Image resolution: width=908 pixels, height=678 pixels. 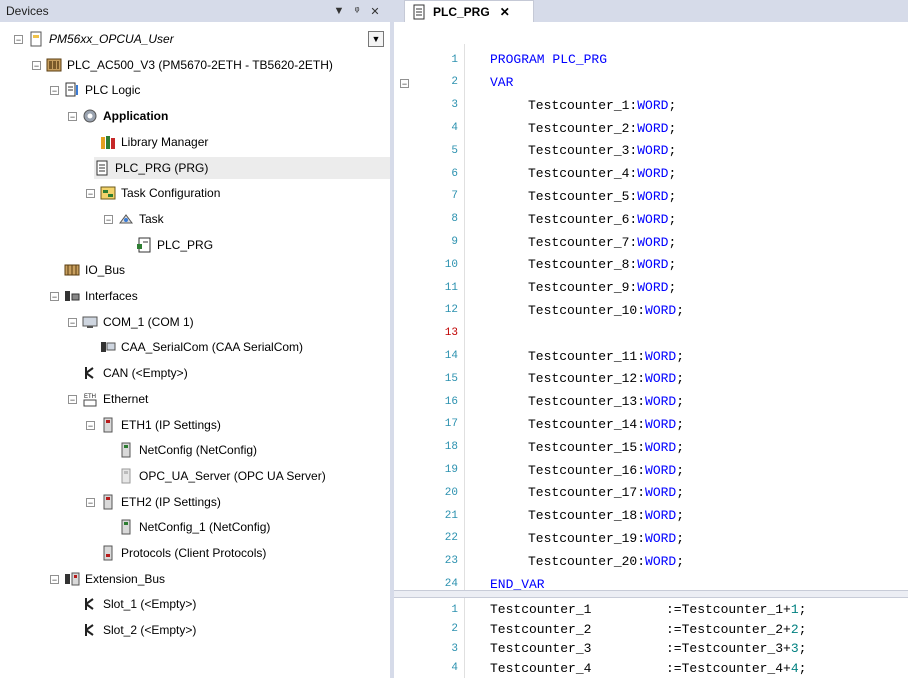 I want to click on panel-options-dropdown-icon: ▼, so click(x=339, y=11).